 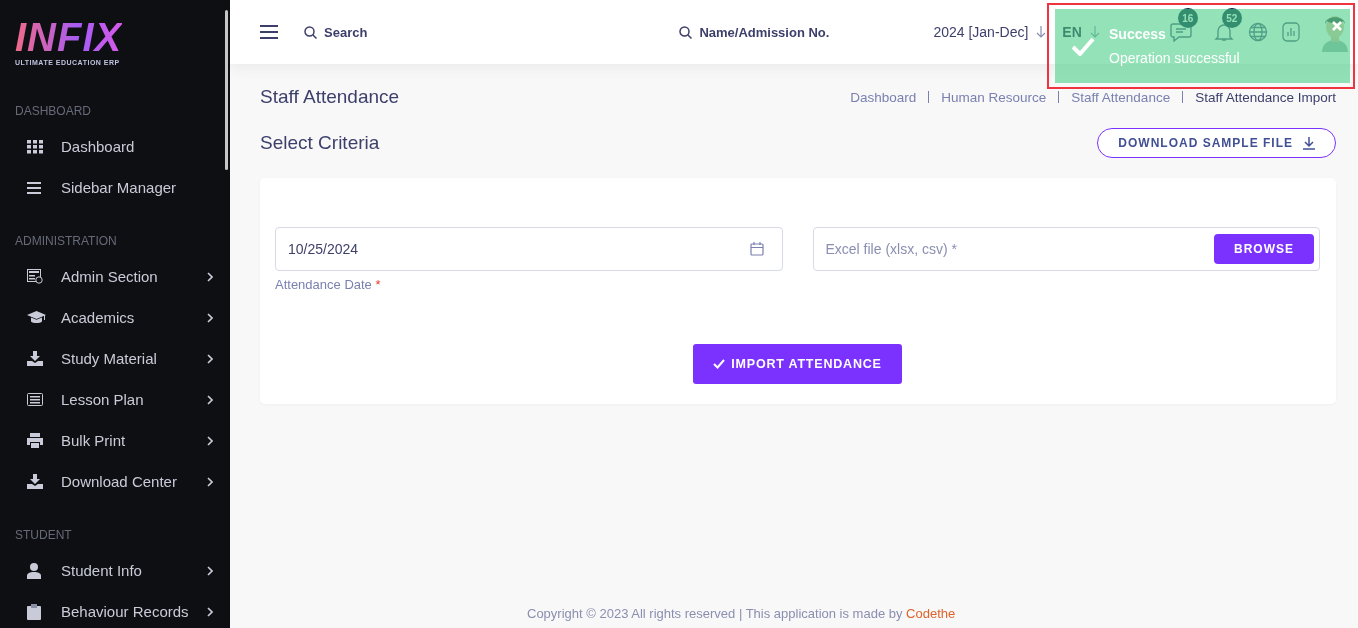 I want to click on import-attendance-button: IMPORT ATTENDANCE, so click(x=797, y=364).